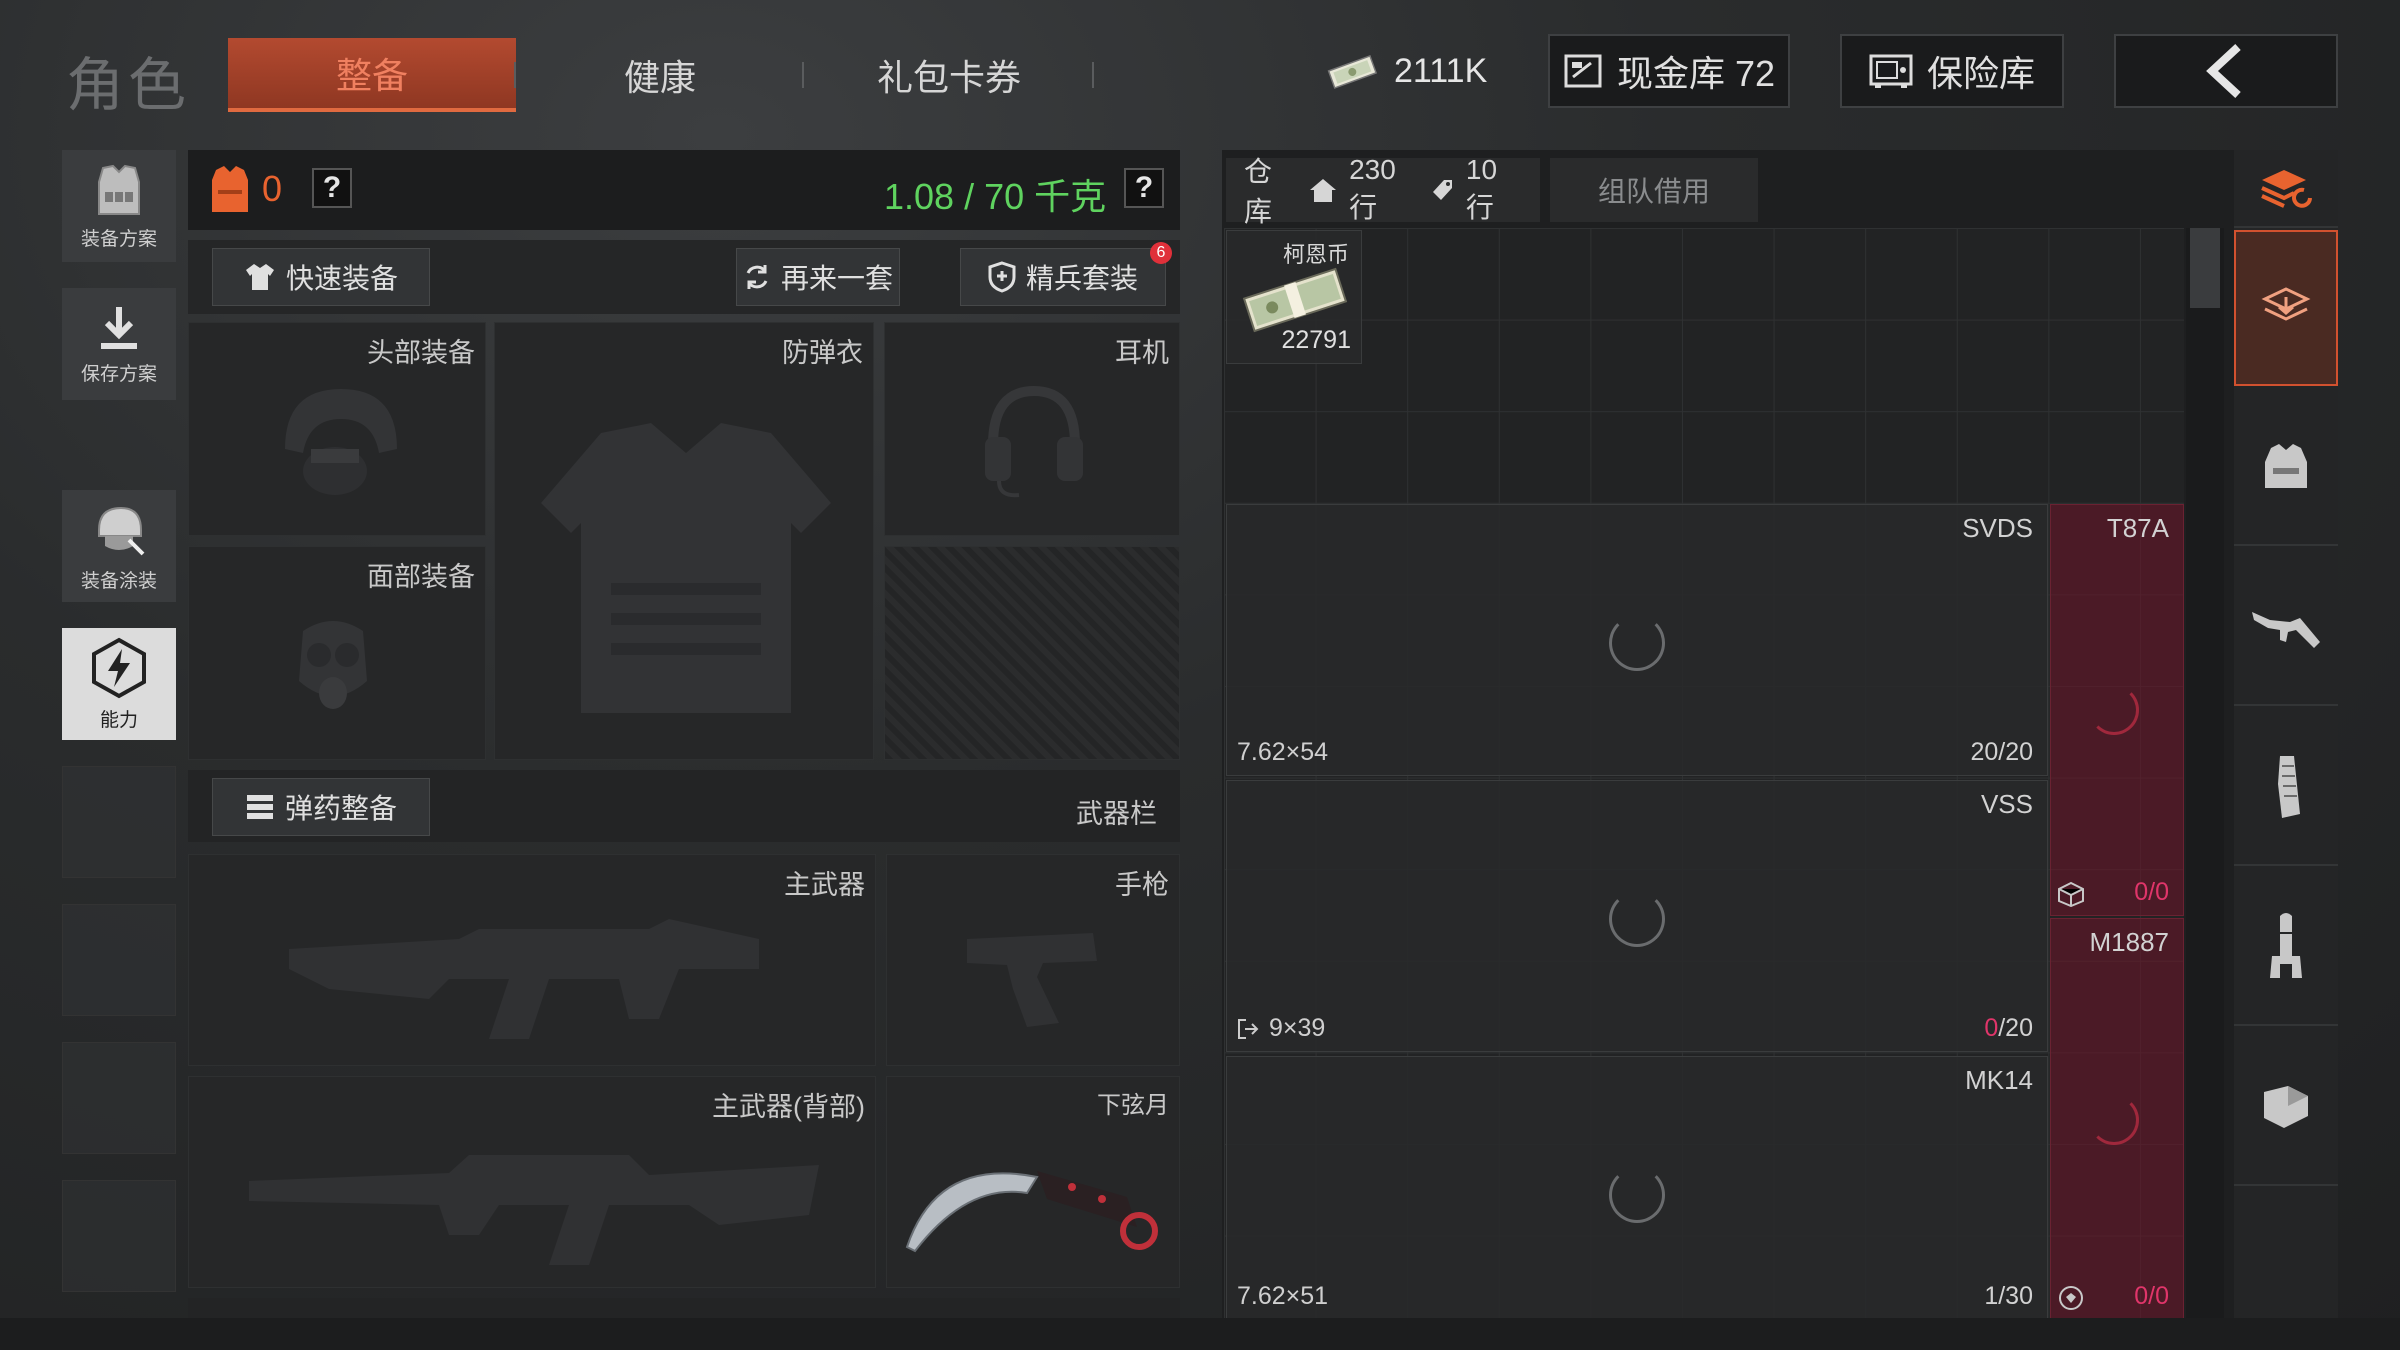  I want to click on rail-accessories, so click(2286, 1108).